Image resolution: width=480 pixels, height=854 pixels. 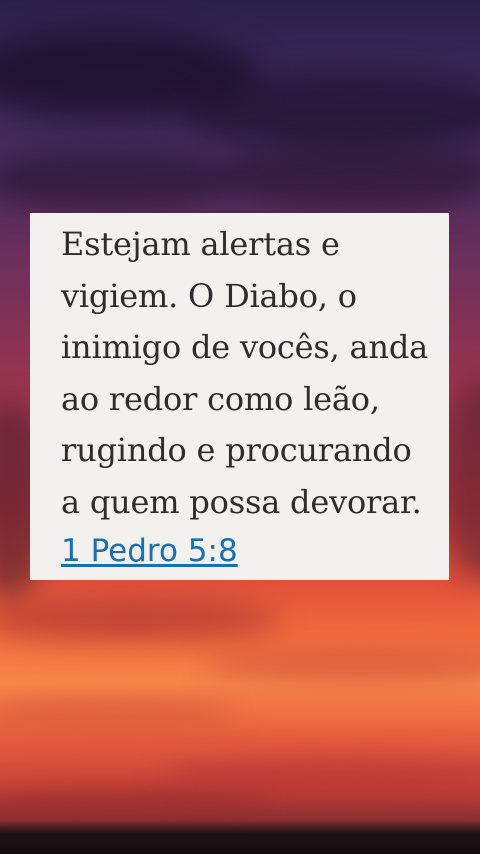 What do you see at coordinates (240, 837) in the screenshot?
I see `city-silhouette` at bounding box center [240, 837].